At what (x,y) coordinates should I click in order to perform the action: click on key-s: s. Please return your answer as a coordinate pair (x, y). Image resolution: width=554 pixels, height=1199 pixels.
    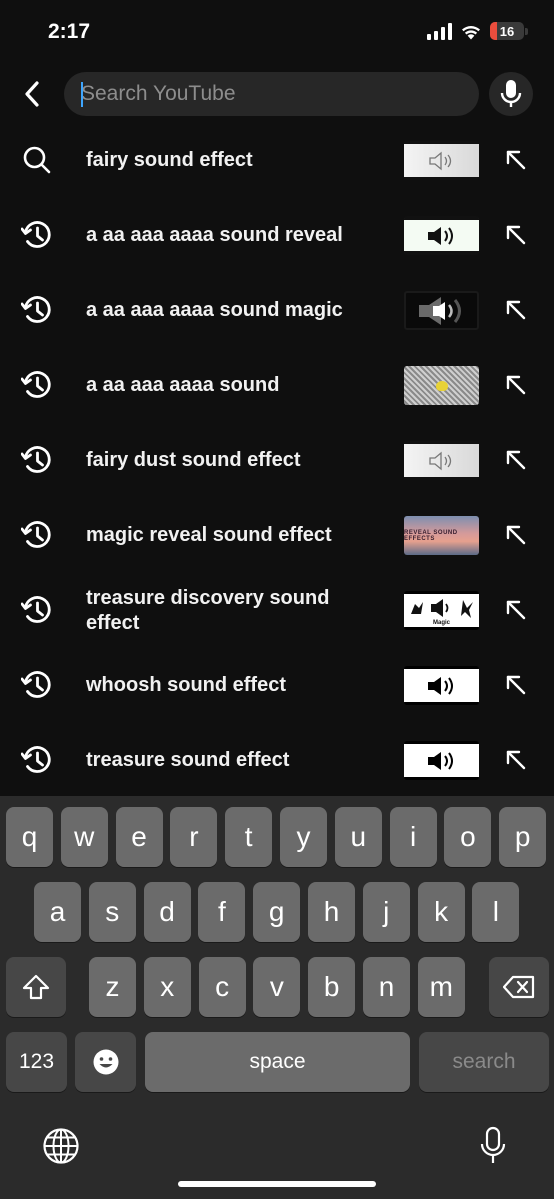
    Looking at the image, I should click on (112, 912).